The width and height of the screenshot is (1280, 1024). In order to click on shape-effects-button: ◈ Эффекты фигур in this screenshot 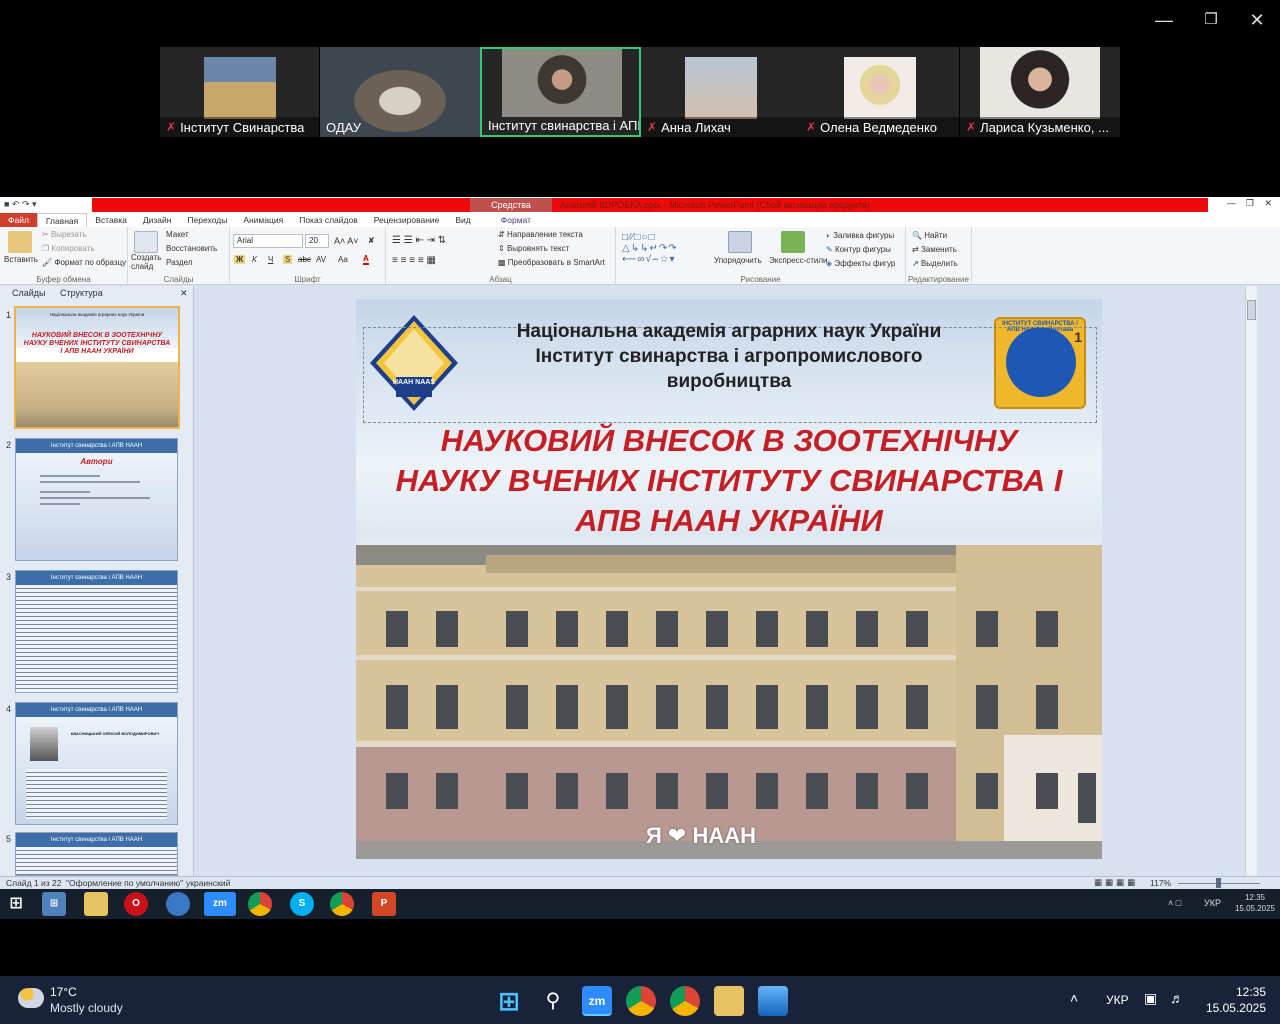, I will do `click(860, 263)`.